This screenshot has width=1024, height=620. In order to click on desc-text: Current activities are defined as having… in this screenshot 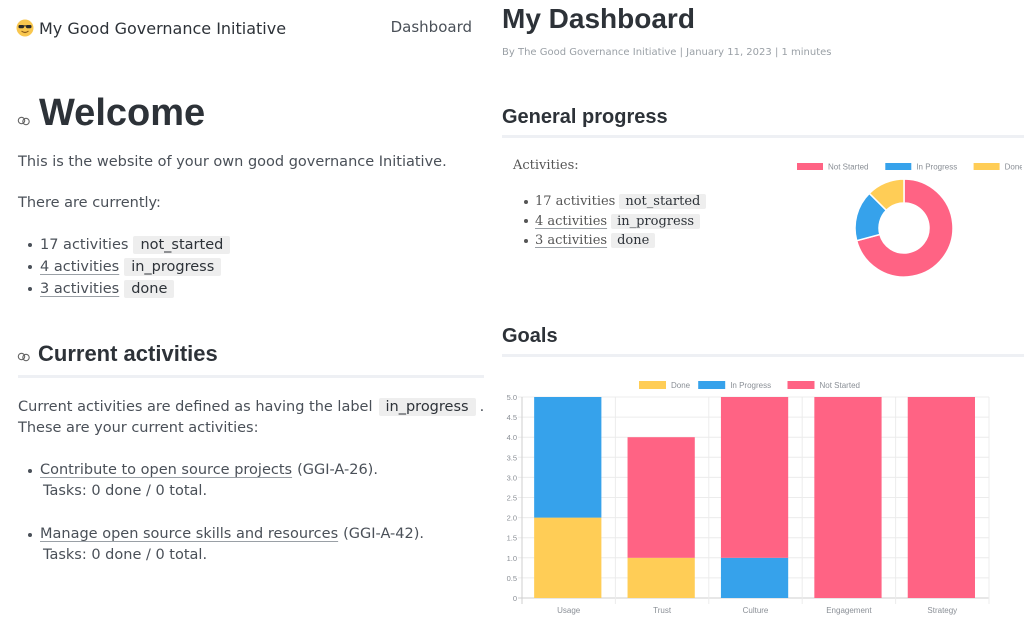, I will do `click(195, 407)`.